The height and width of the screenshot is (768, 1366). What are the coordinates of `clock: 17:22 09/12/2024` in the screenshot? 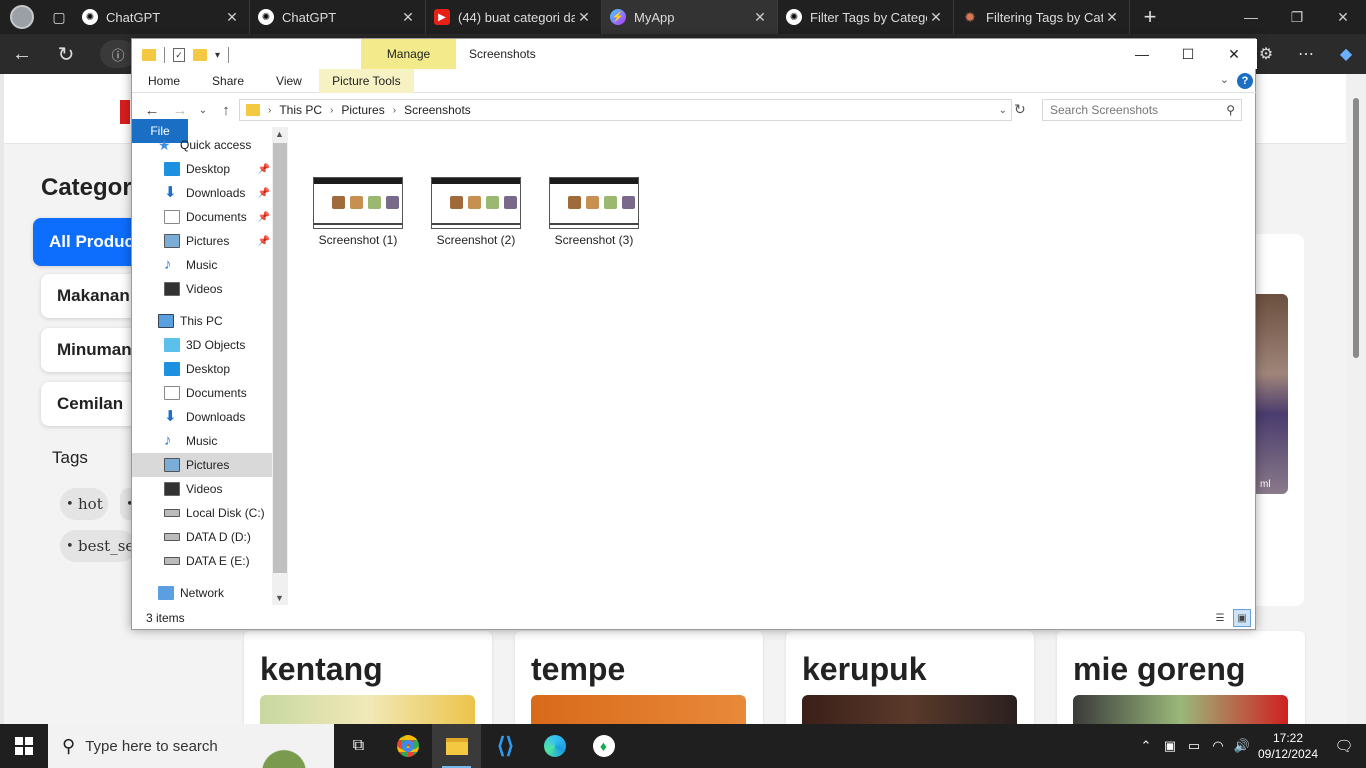 It's located at (1288, 746).